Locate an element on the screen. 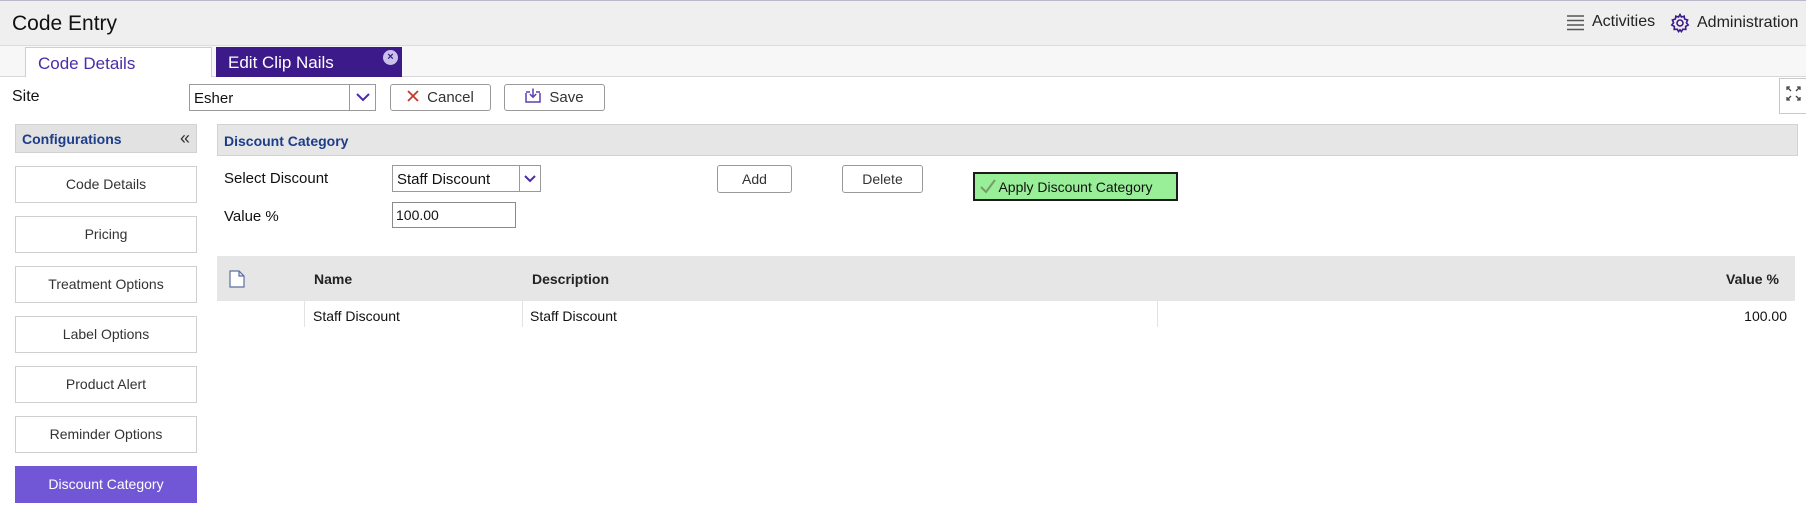 Image resolution: width=1806 pixels, height=516 pixels. sidebar-item-discount-category: Discount Category is located at coordinates (106, 484).